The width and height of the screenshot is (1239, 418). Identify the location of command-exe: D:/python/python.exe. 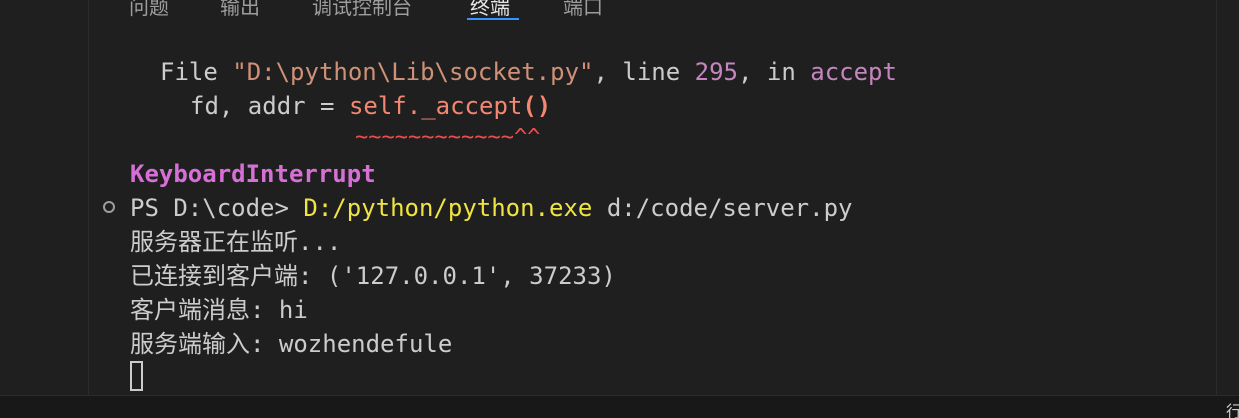
(448, 208).